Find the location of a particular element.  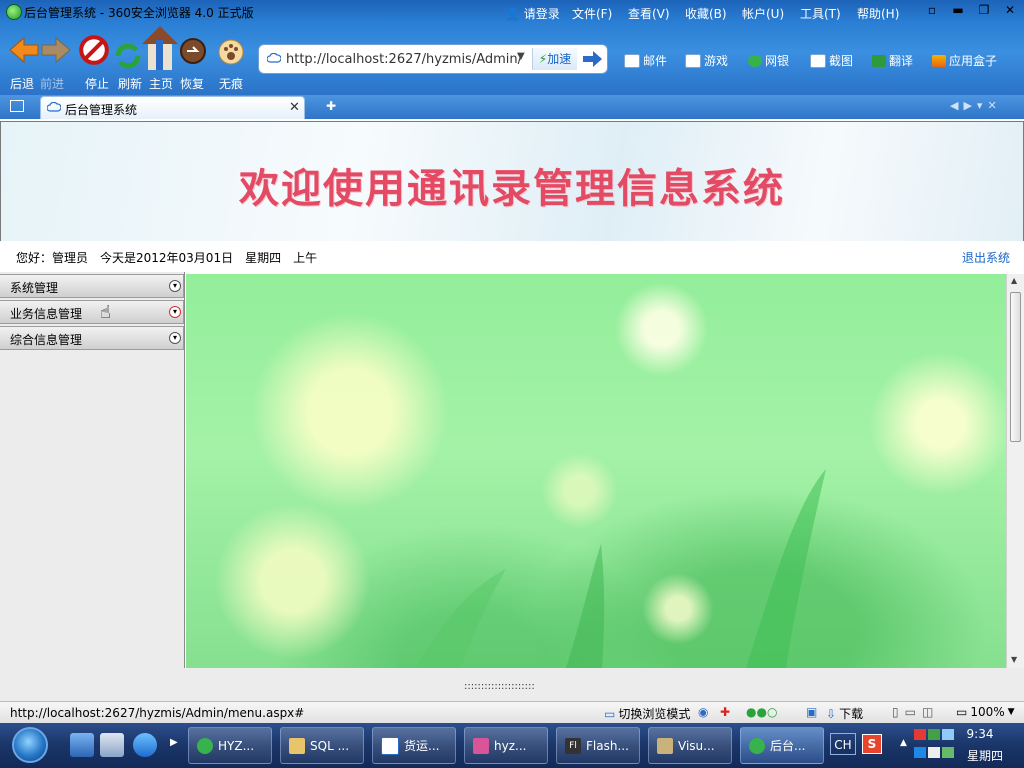

hand-cursor-icon: ☝ is located at coordinates (105, 312).